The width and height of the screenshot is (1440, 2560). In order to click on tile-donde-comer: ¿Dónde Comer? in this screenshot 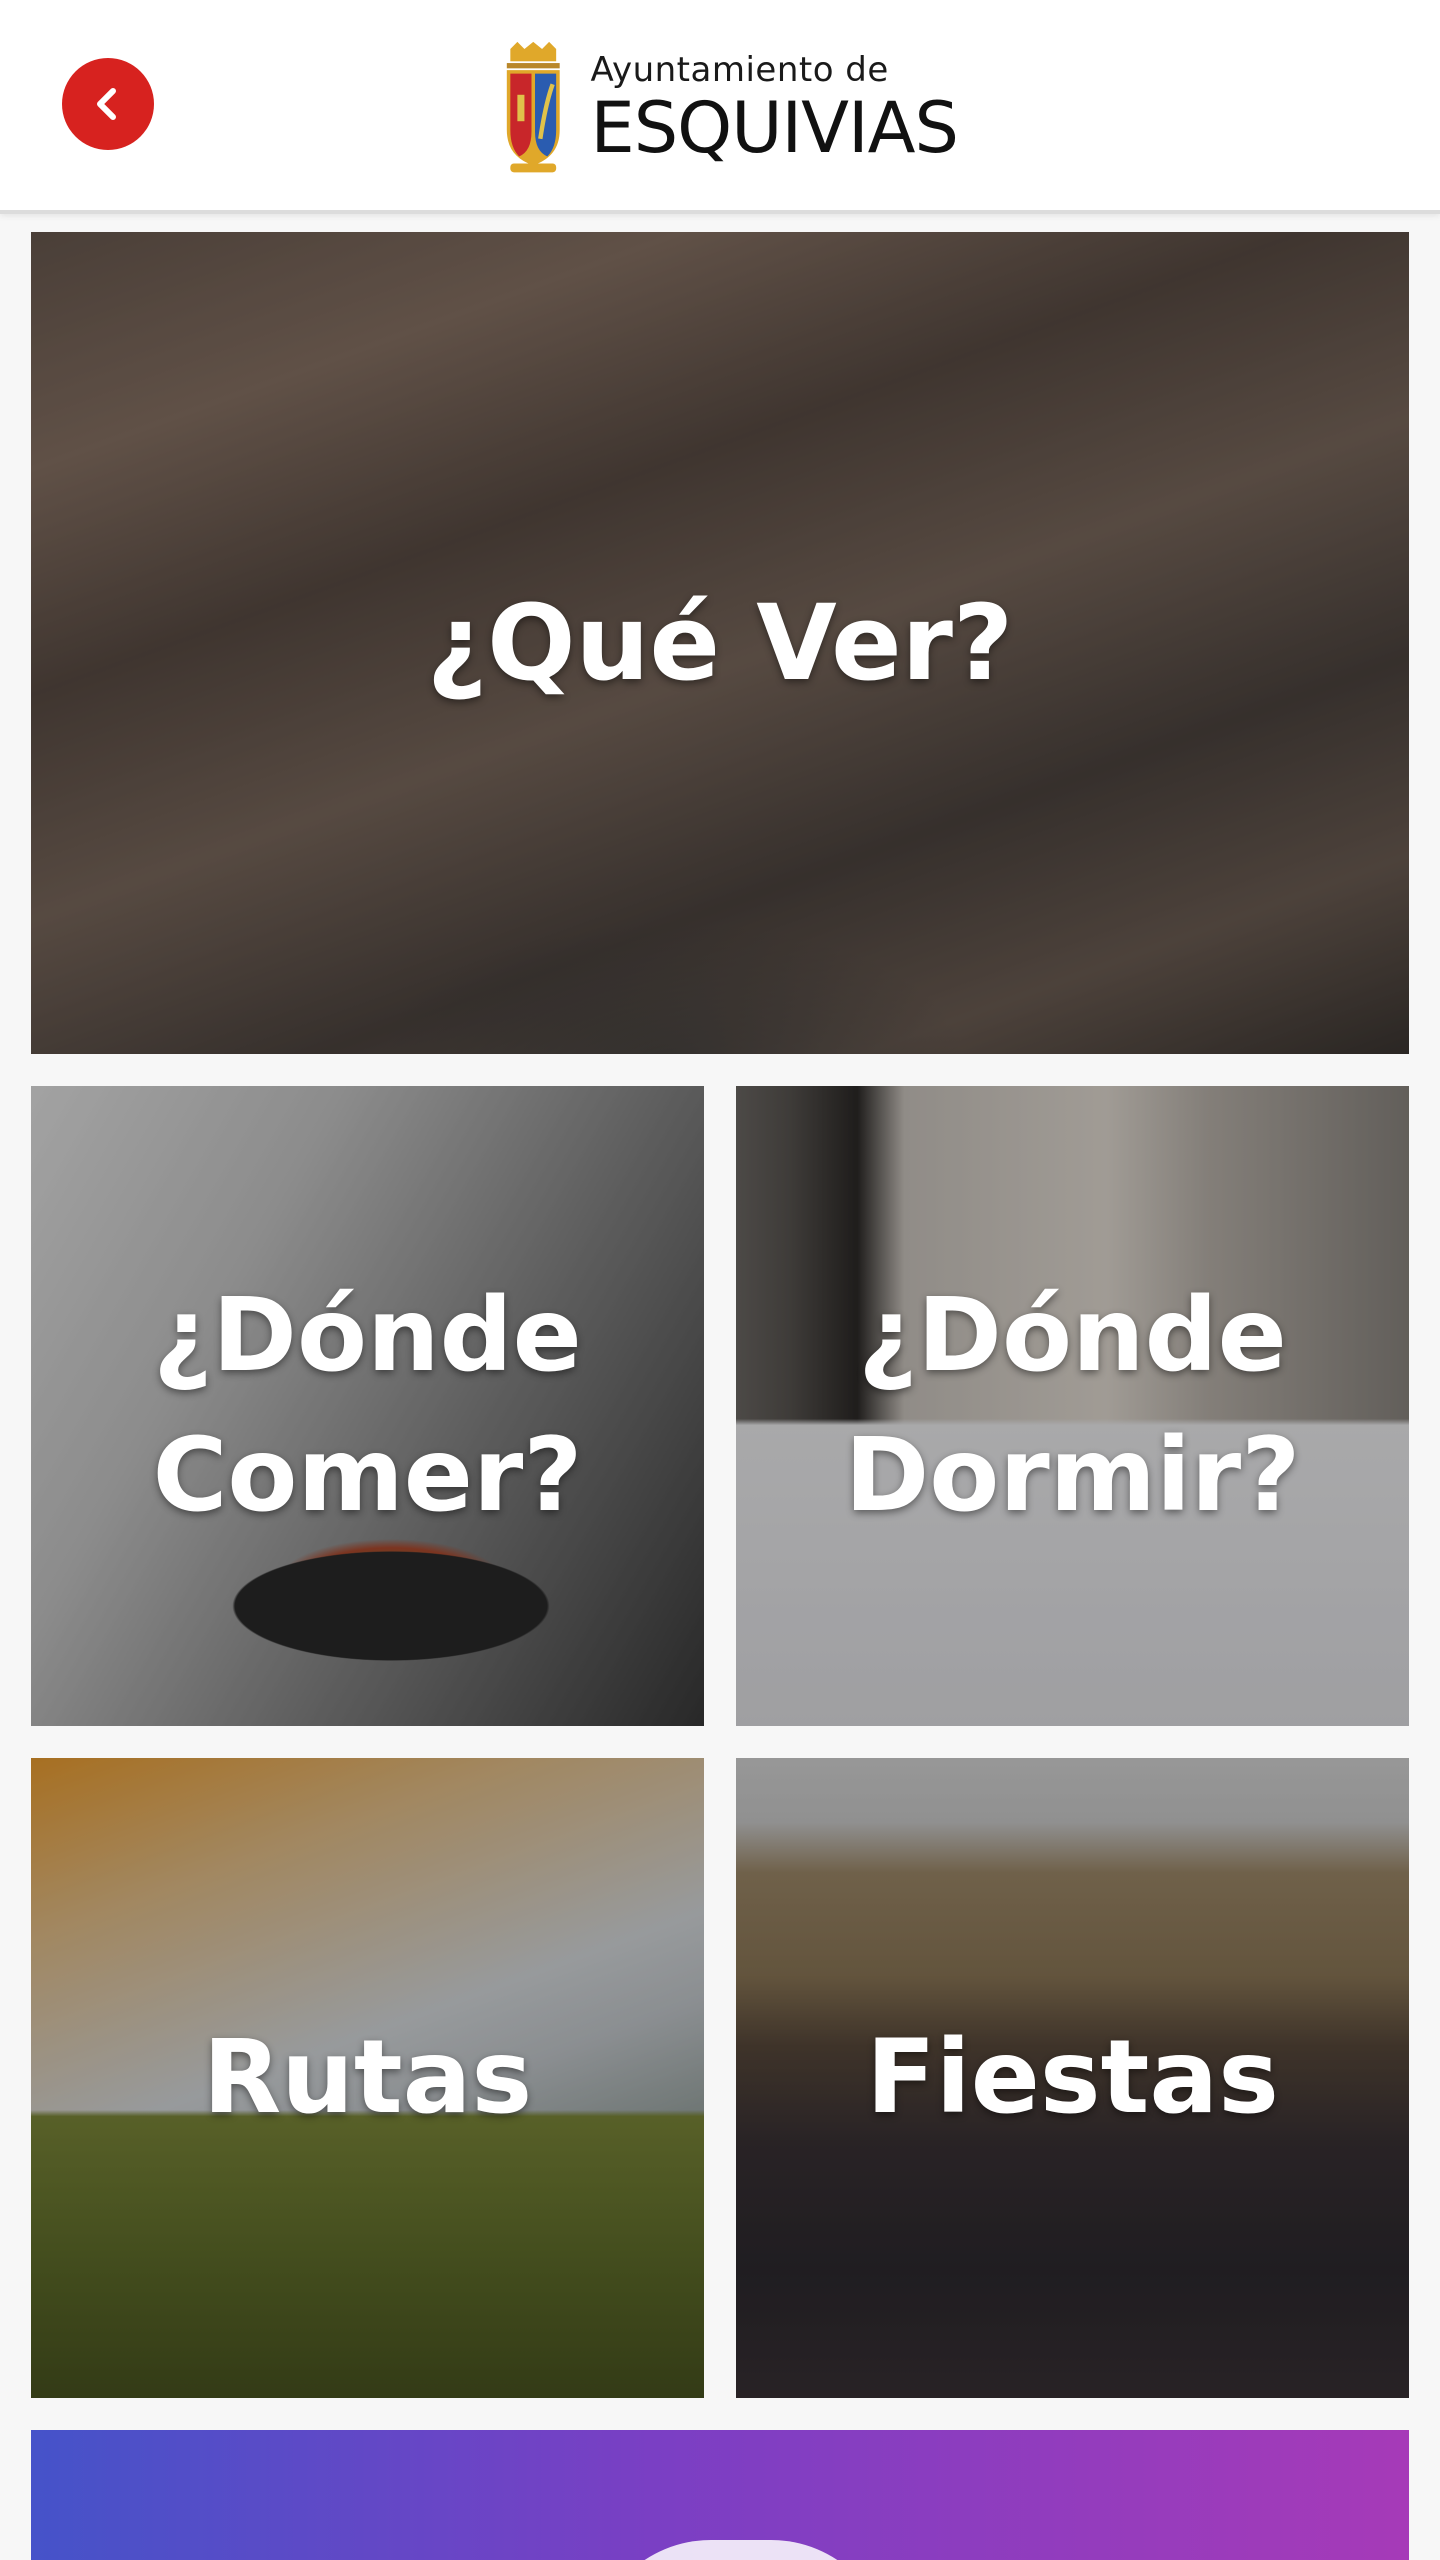, I will do `click(367, 1406)`.